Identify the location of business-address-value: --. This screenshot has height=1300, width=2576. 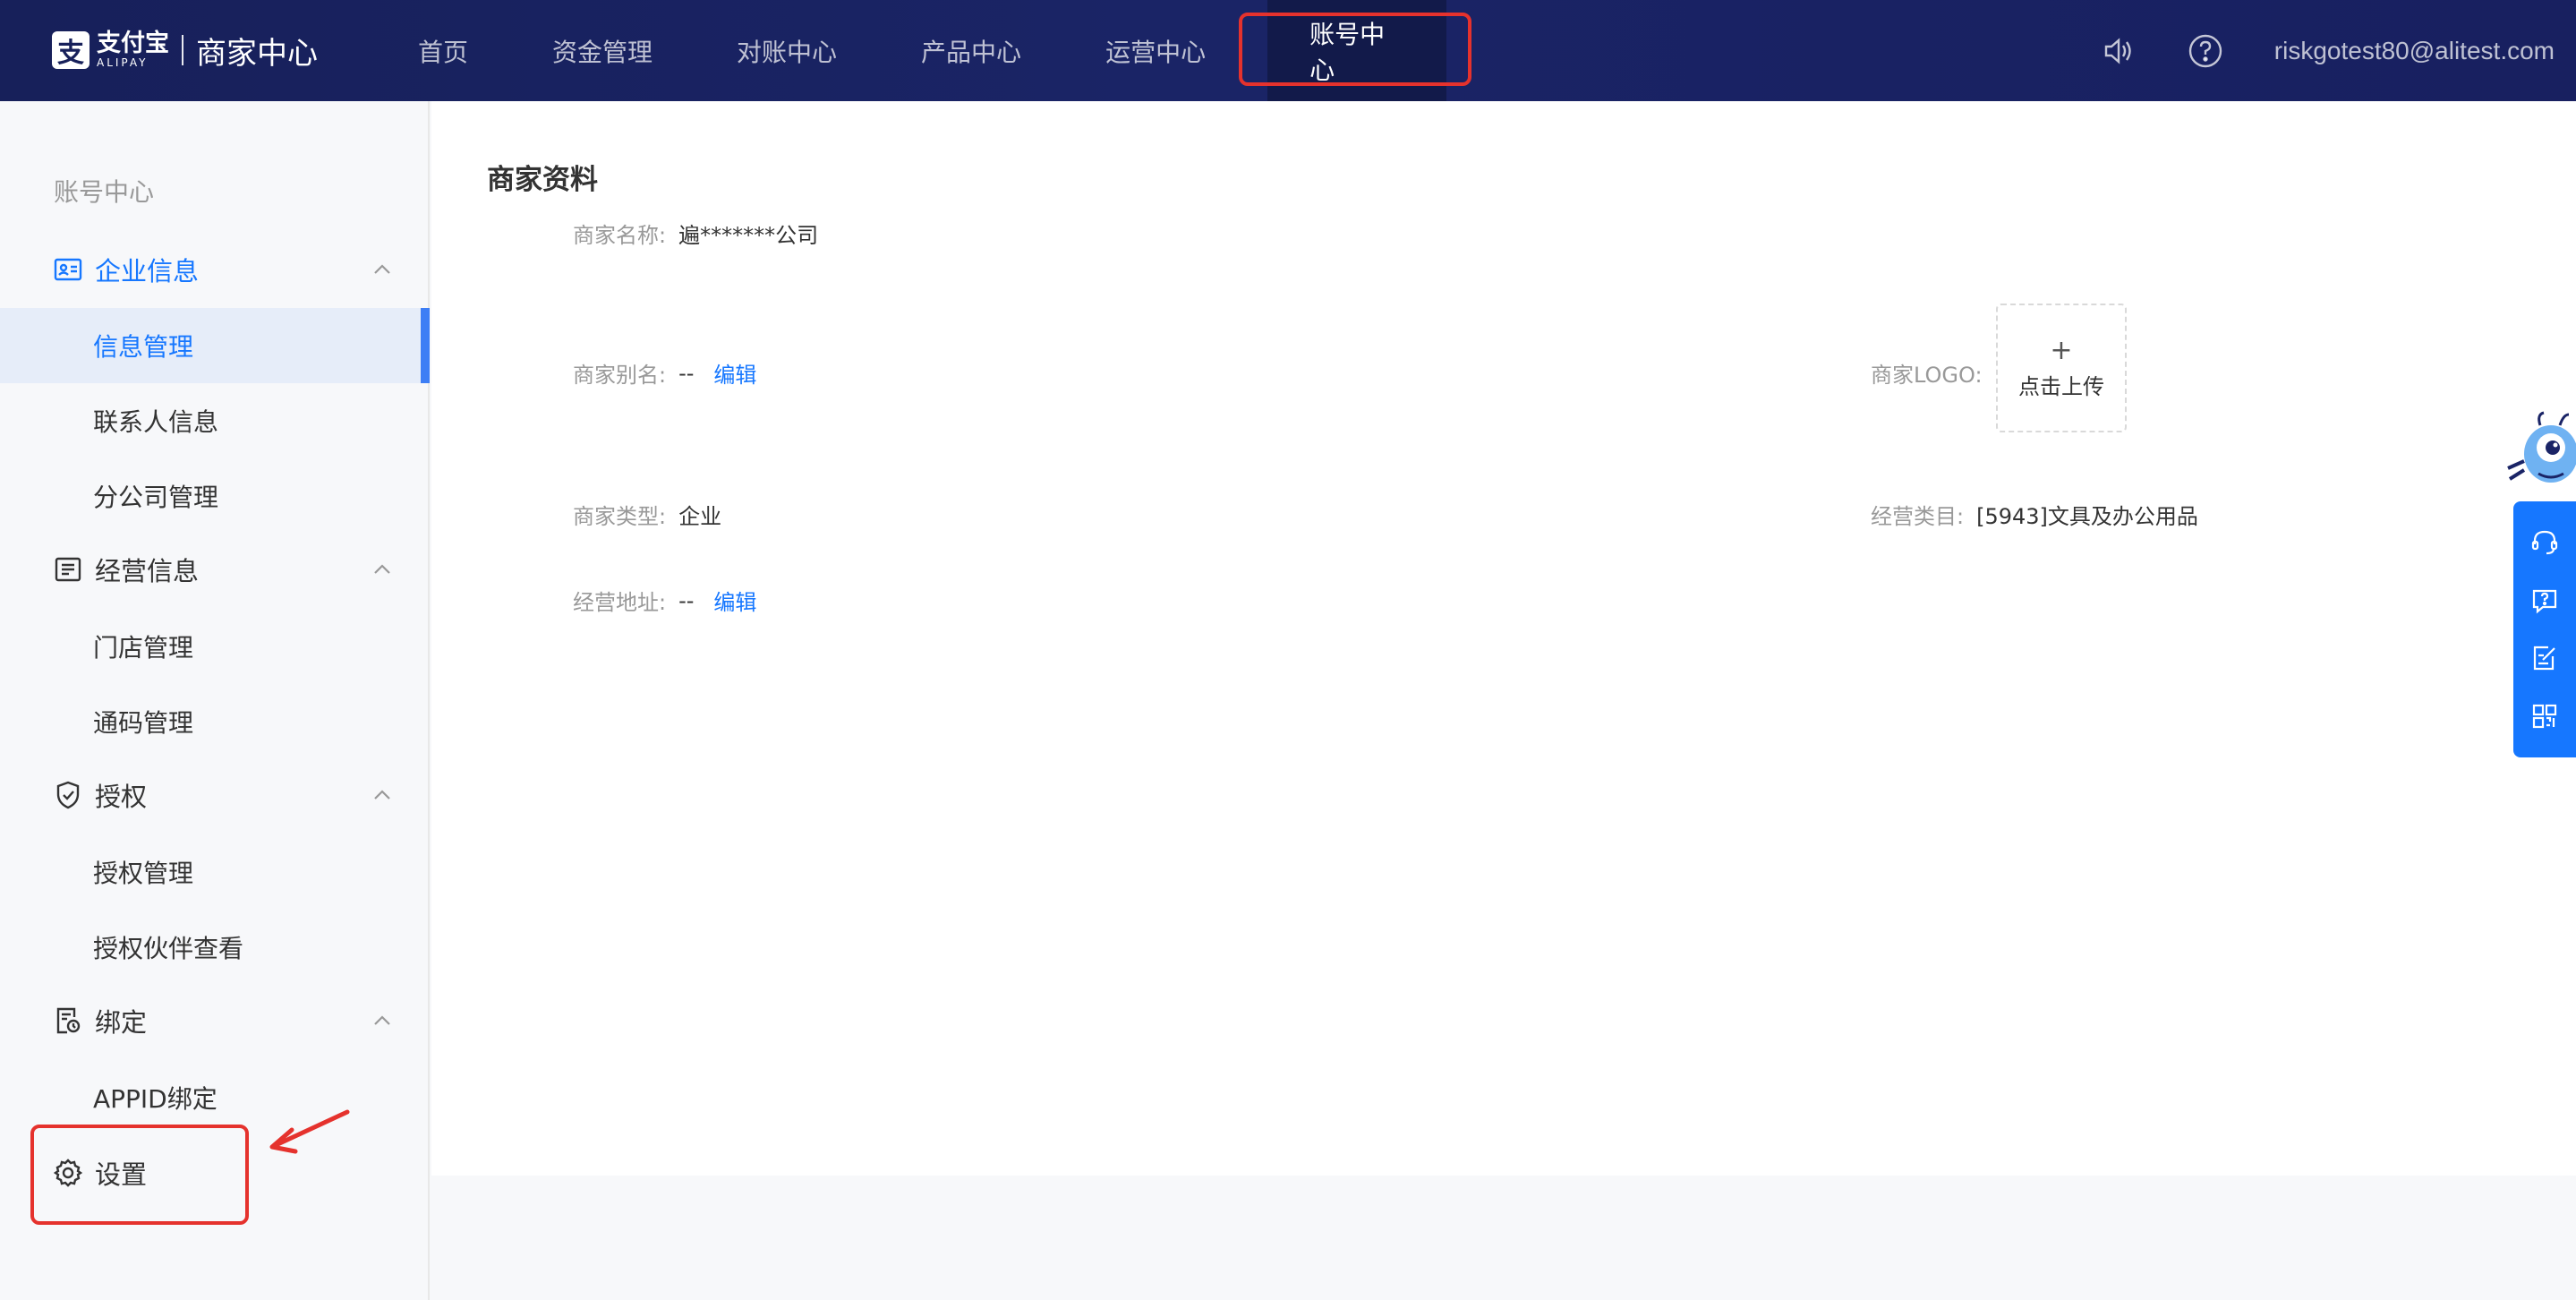
(686, 600).